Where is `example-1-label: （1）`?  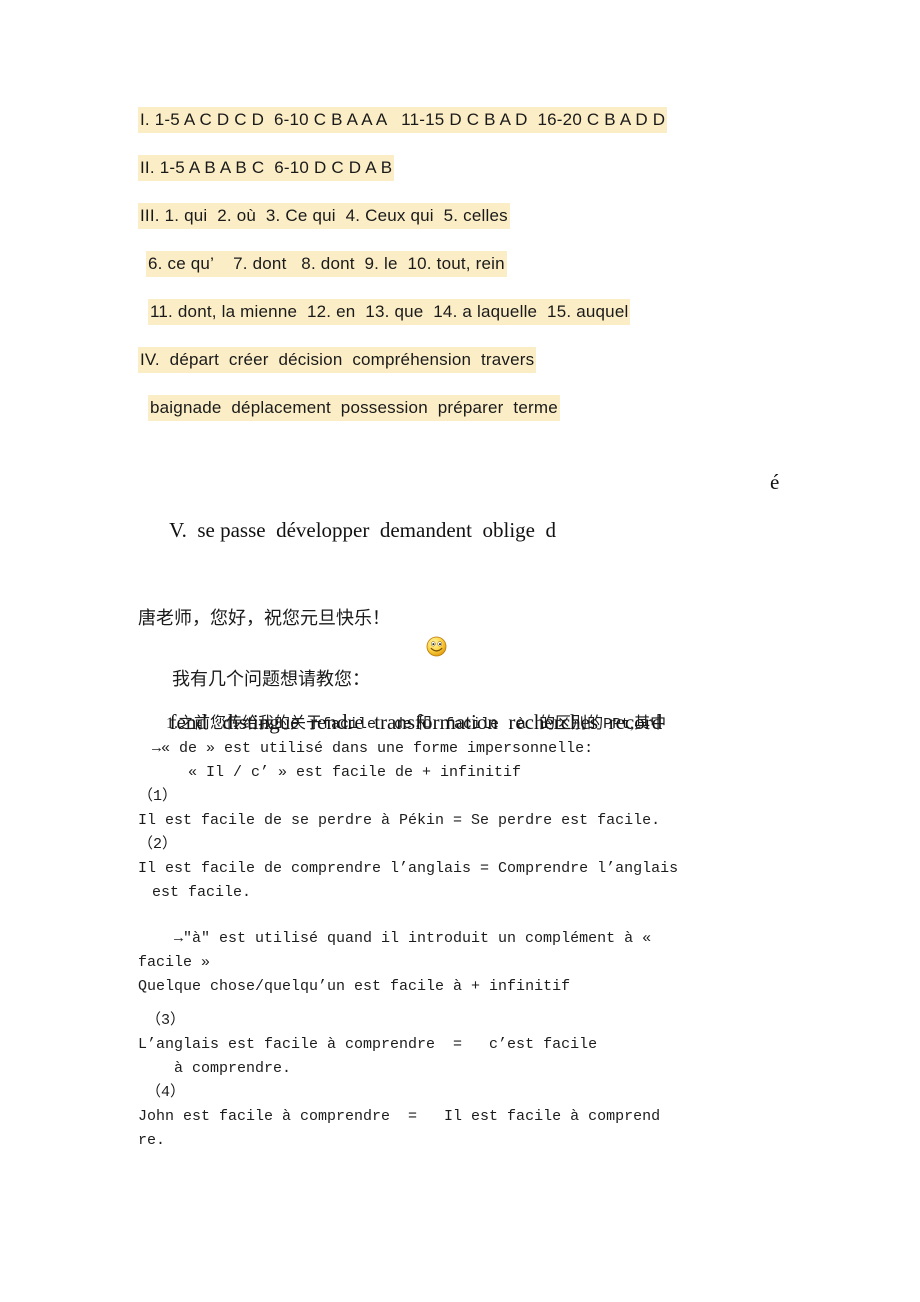 example-1-label: （1） is located at coordinates (158, 796).